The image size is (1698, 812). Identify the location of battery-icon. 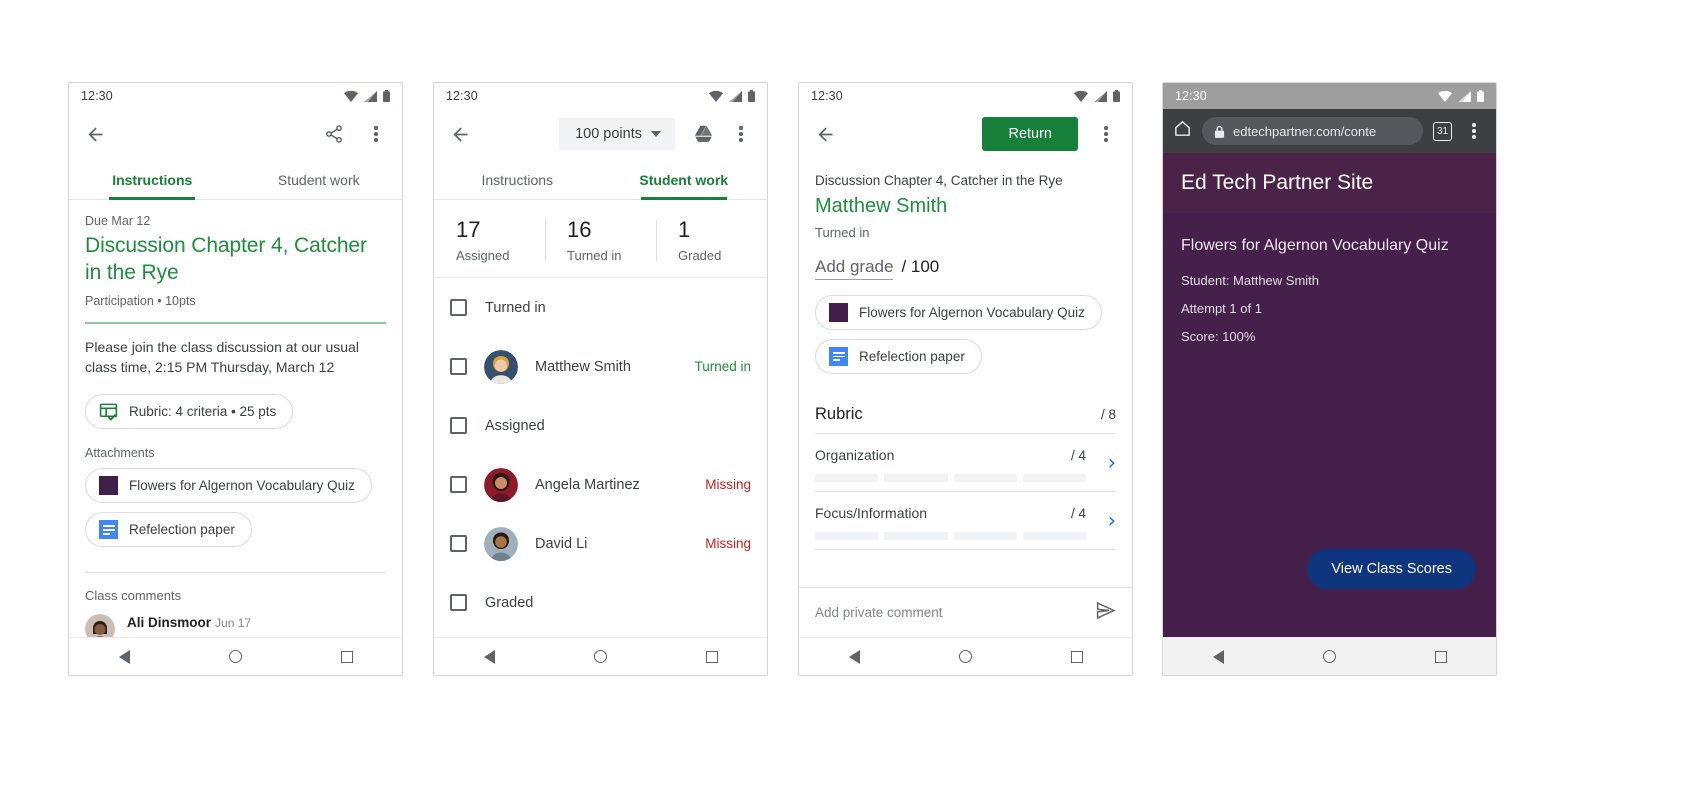
(1480, 96).